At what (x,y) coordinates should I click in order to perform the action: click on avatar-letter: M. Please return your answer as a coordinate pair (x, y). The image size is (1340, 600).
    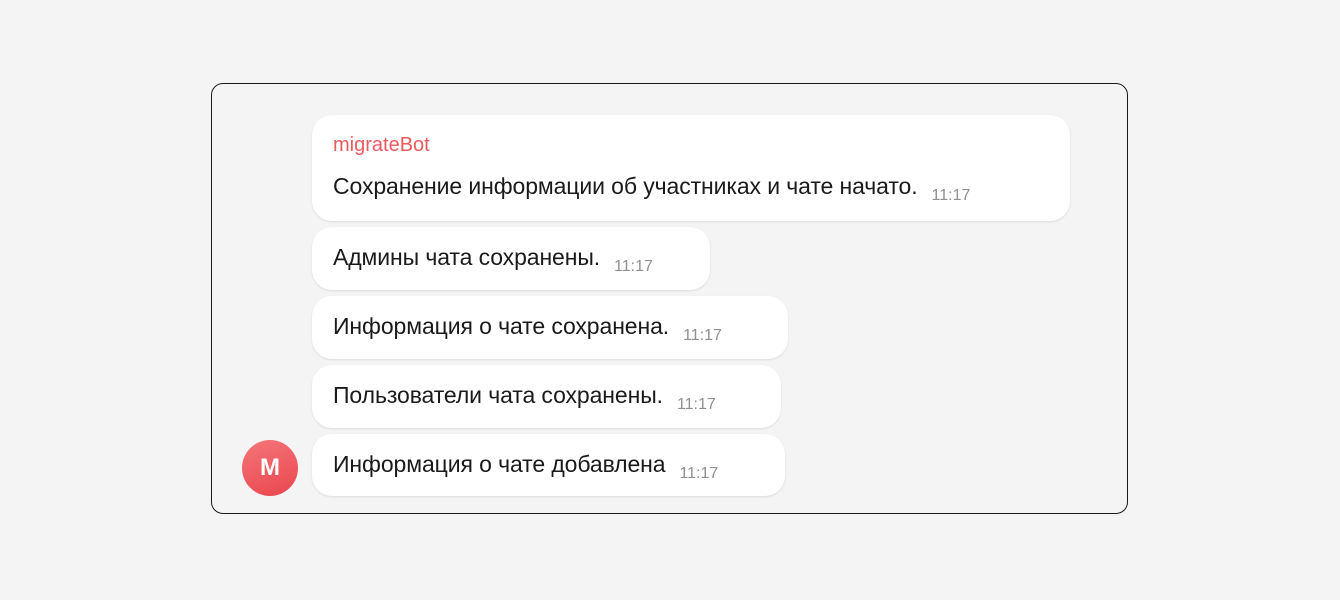
    Looking at the image, I should click on (270, 467).